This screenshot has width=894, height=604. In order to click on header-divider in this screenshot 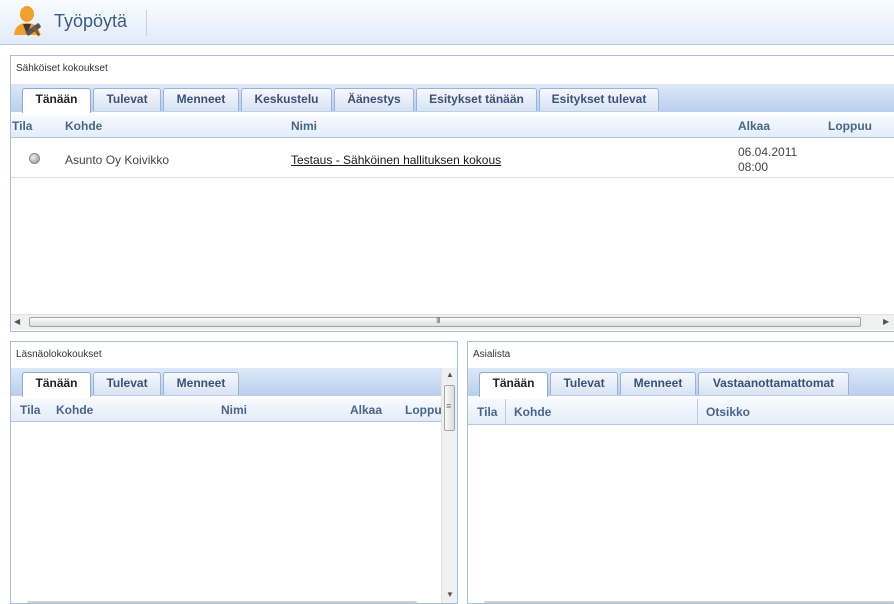, I will do `click(146, 23)`.